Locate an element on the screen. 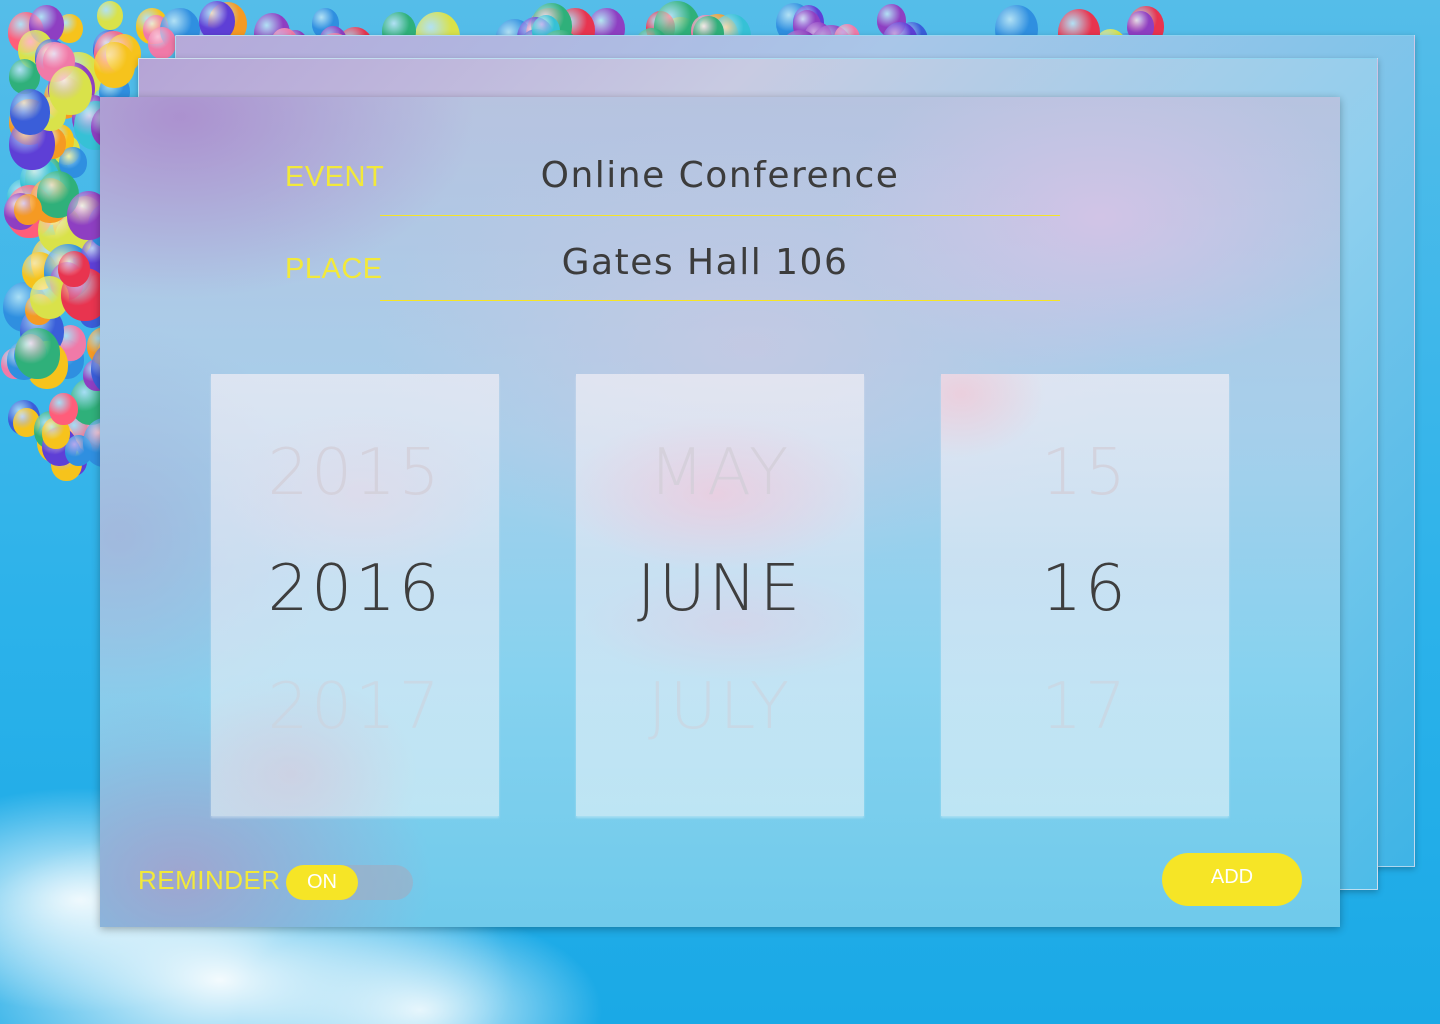 The height and width of the screenshot is (1024, 1440). place-underline is located at coordinates (720, 300).